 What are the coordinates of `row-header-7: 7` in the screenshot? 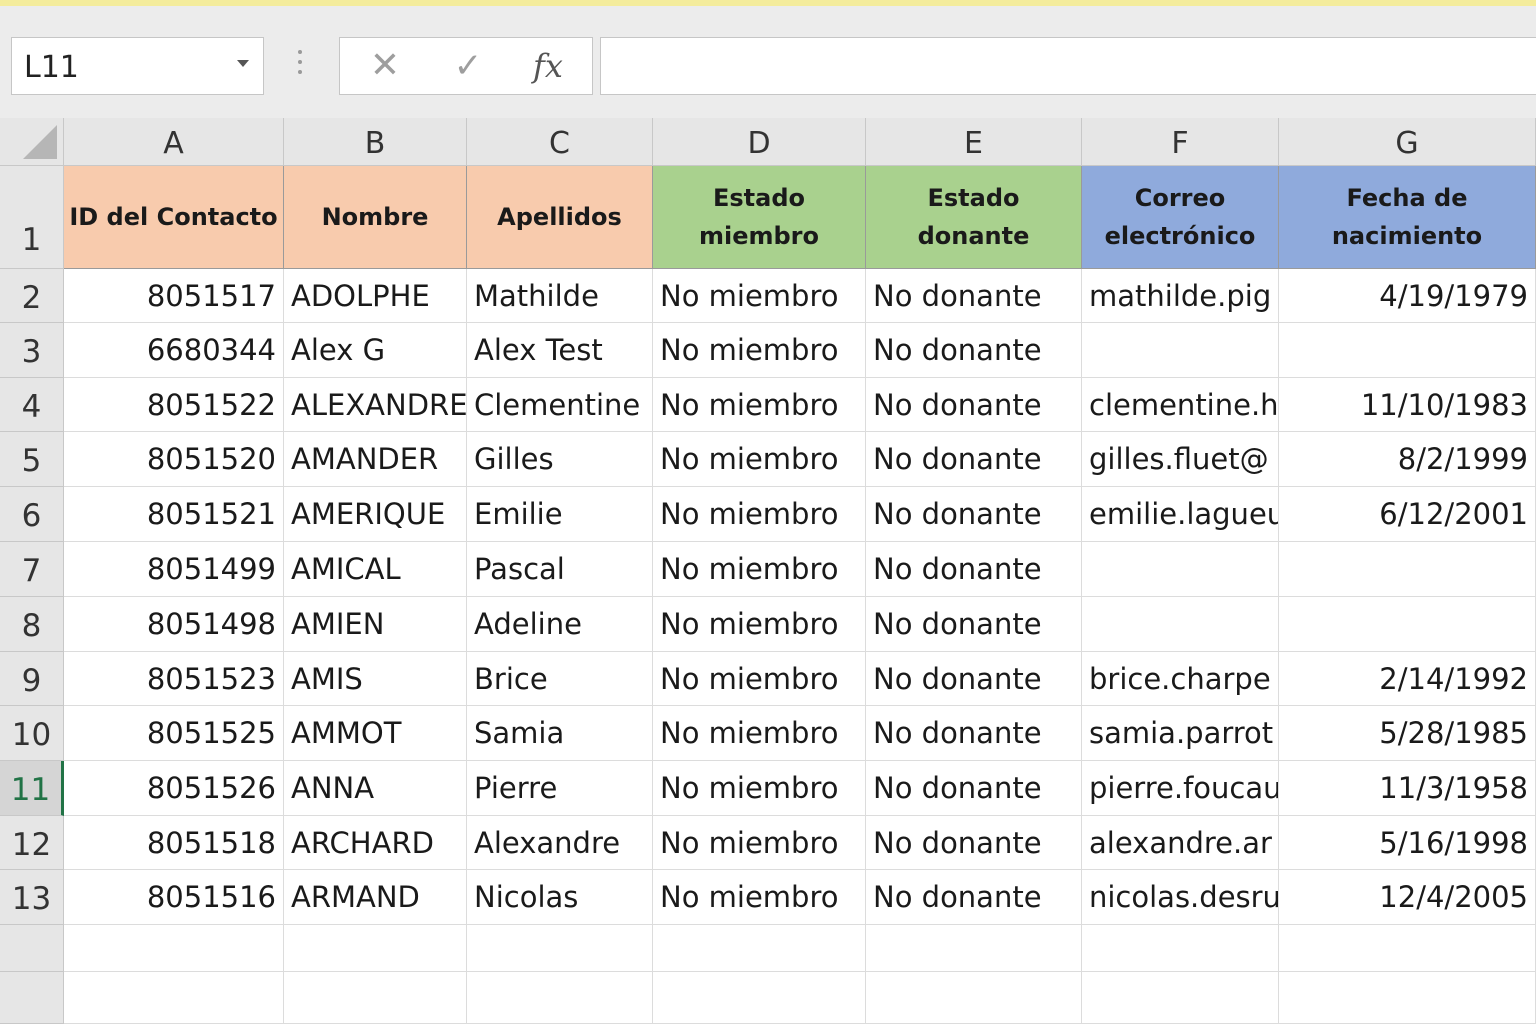 It's located at (32, 569).